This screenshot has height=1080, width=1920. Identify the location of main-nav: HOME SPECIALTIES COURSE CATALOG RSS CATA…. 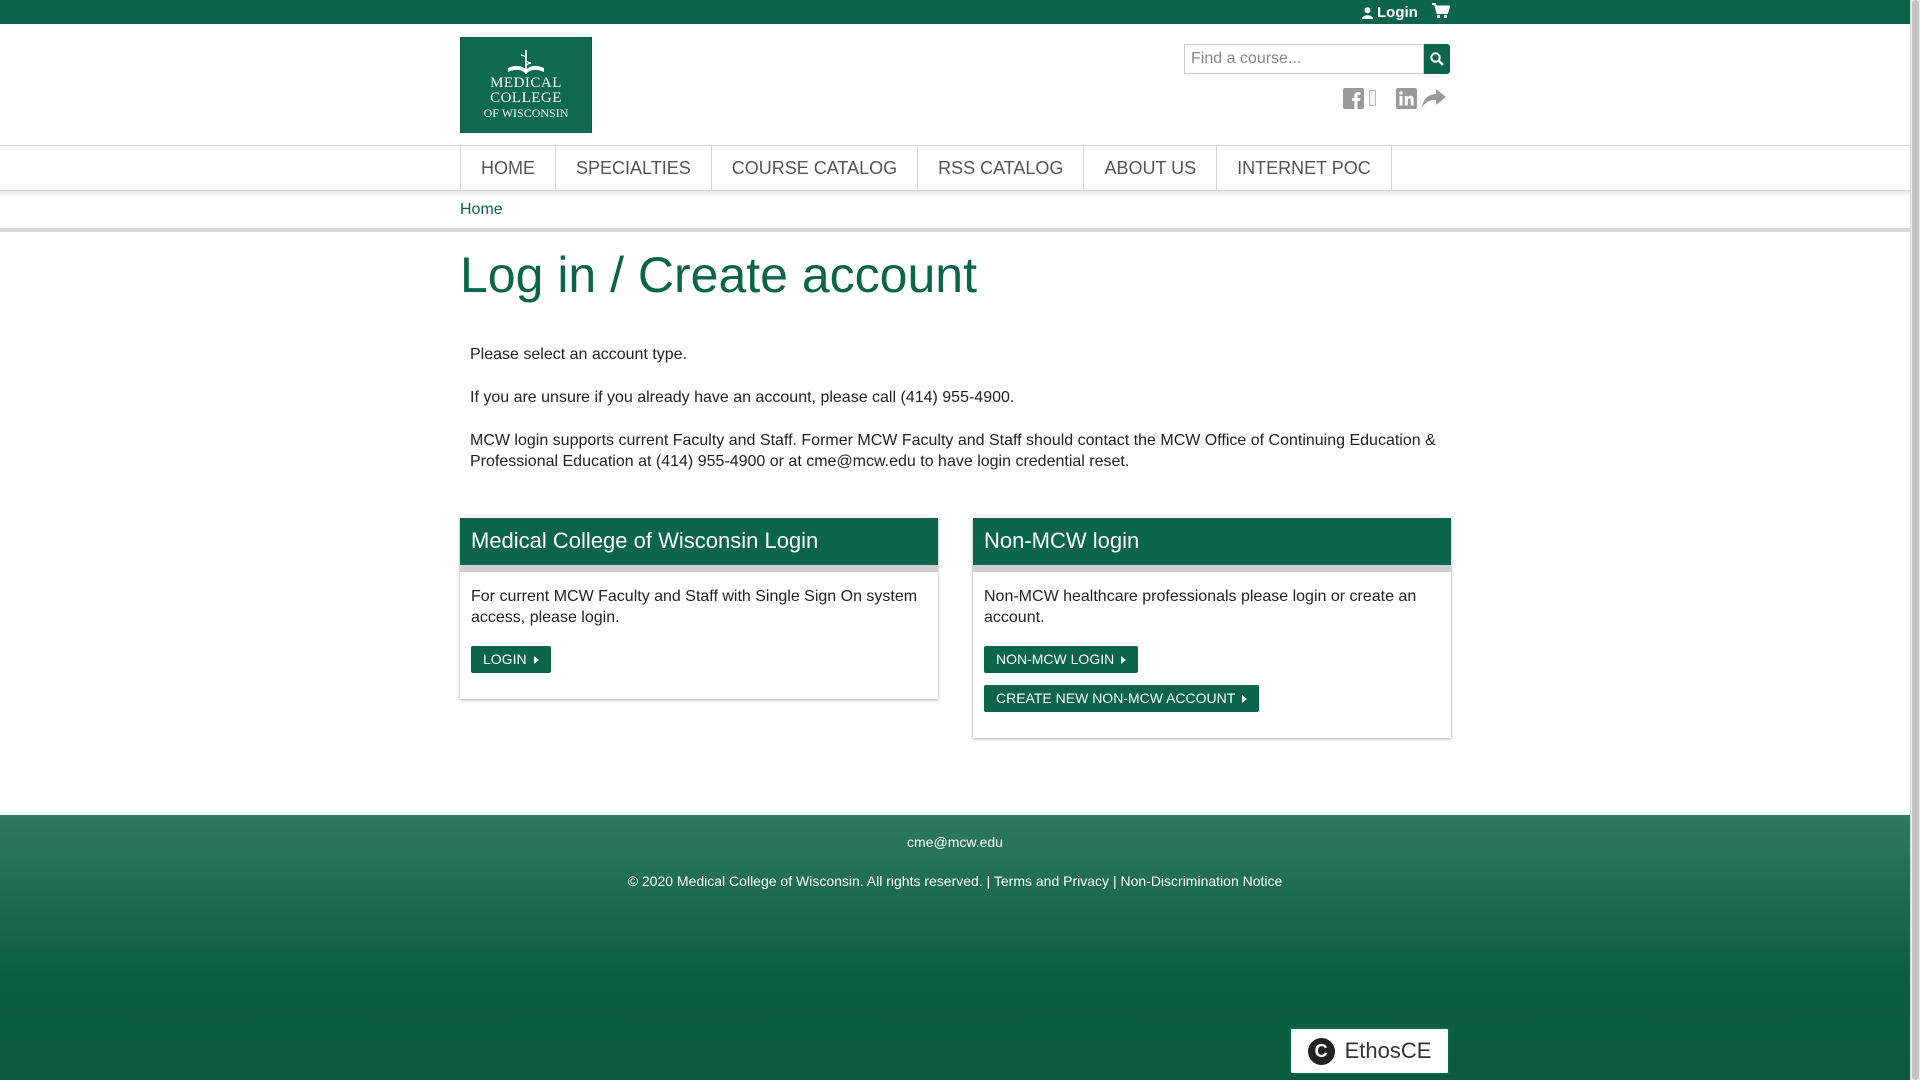
(955, 168).